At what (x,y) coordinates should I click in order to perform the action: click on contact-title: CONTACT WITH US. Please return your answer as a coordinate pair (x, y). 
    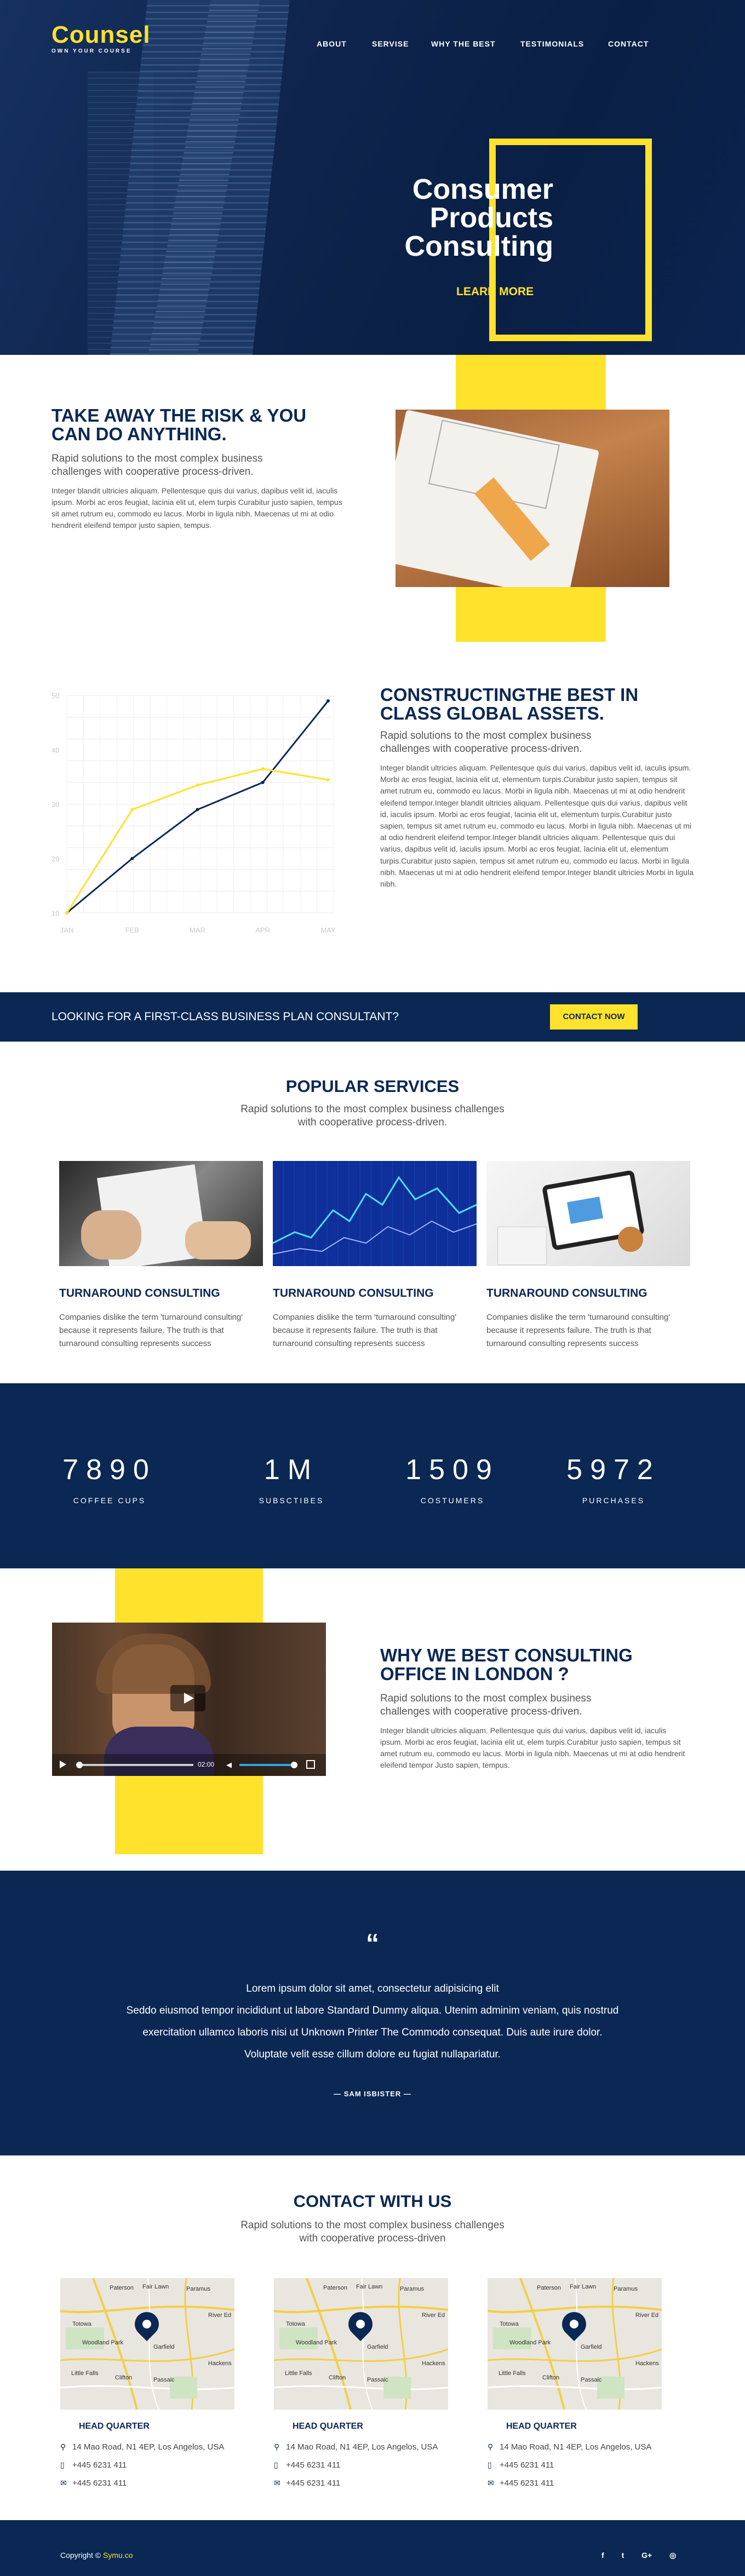
    Looking at the image, I should click on (373, 2201).